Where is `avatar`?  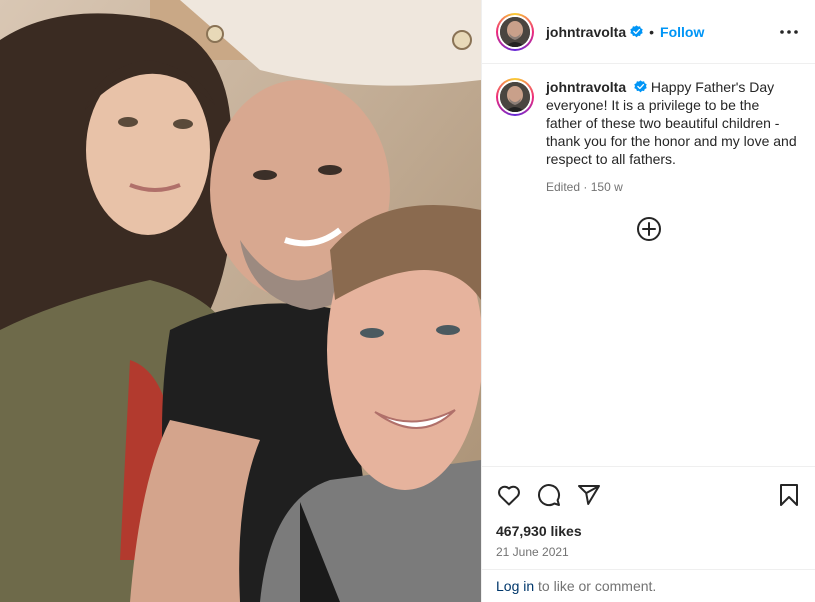 avatar is located at coordinates (515, 31).